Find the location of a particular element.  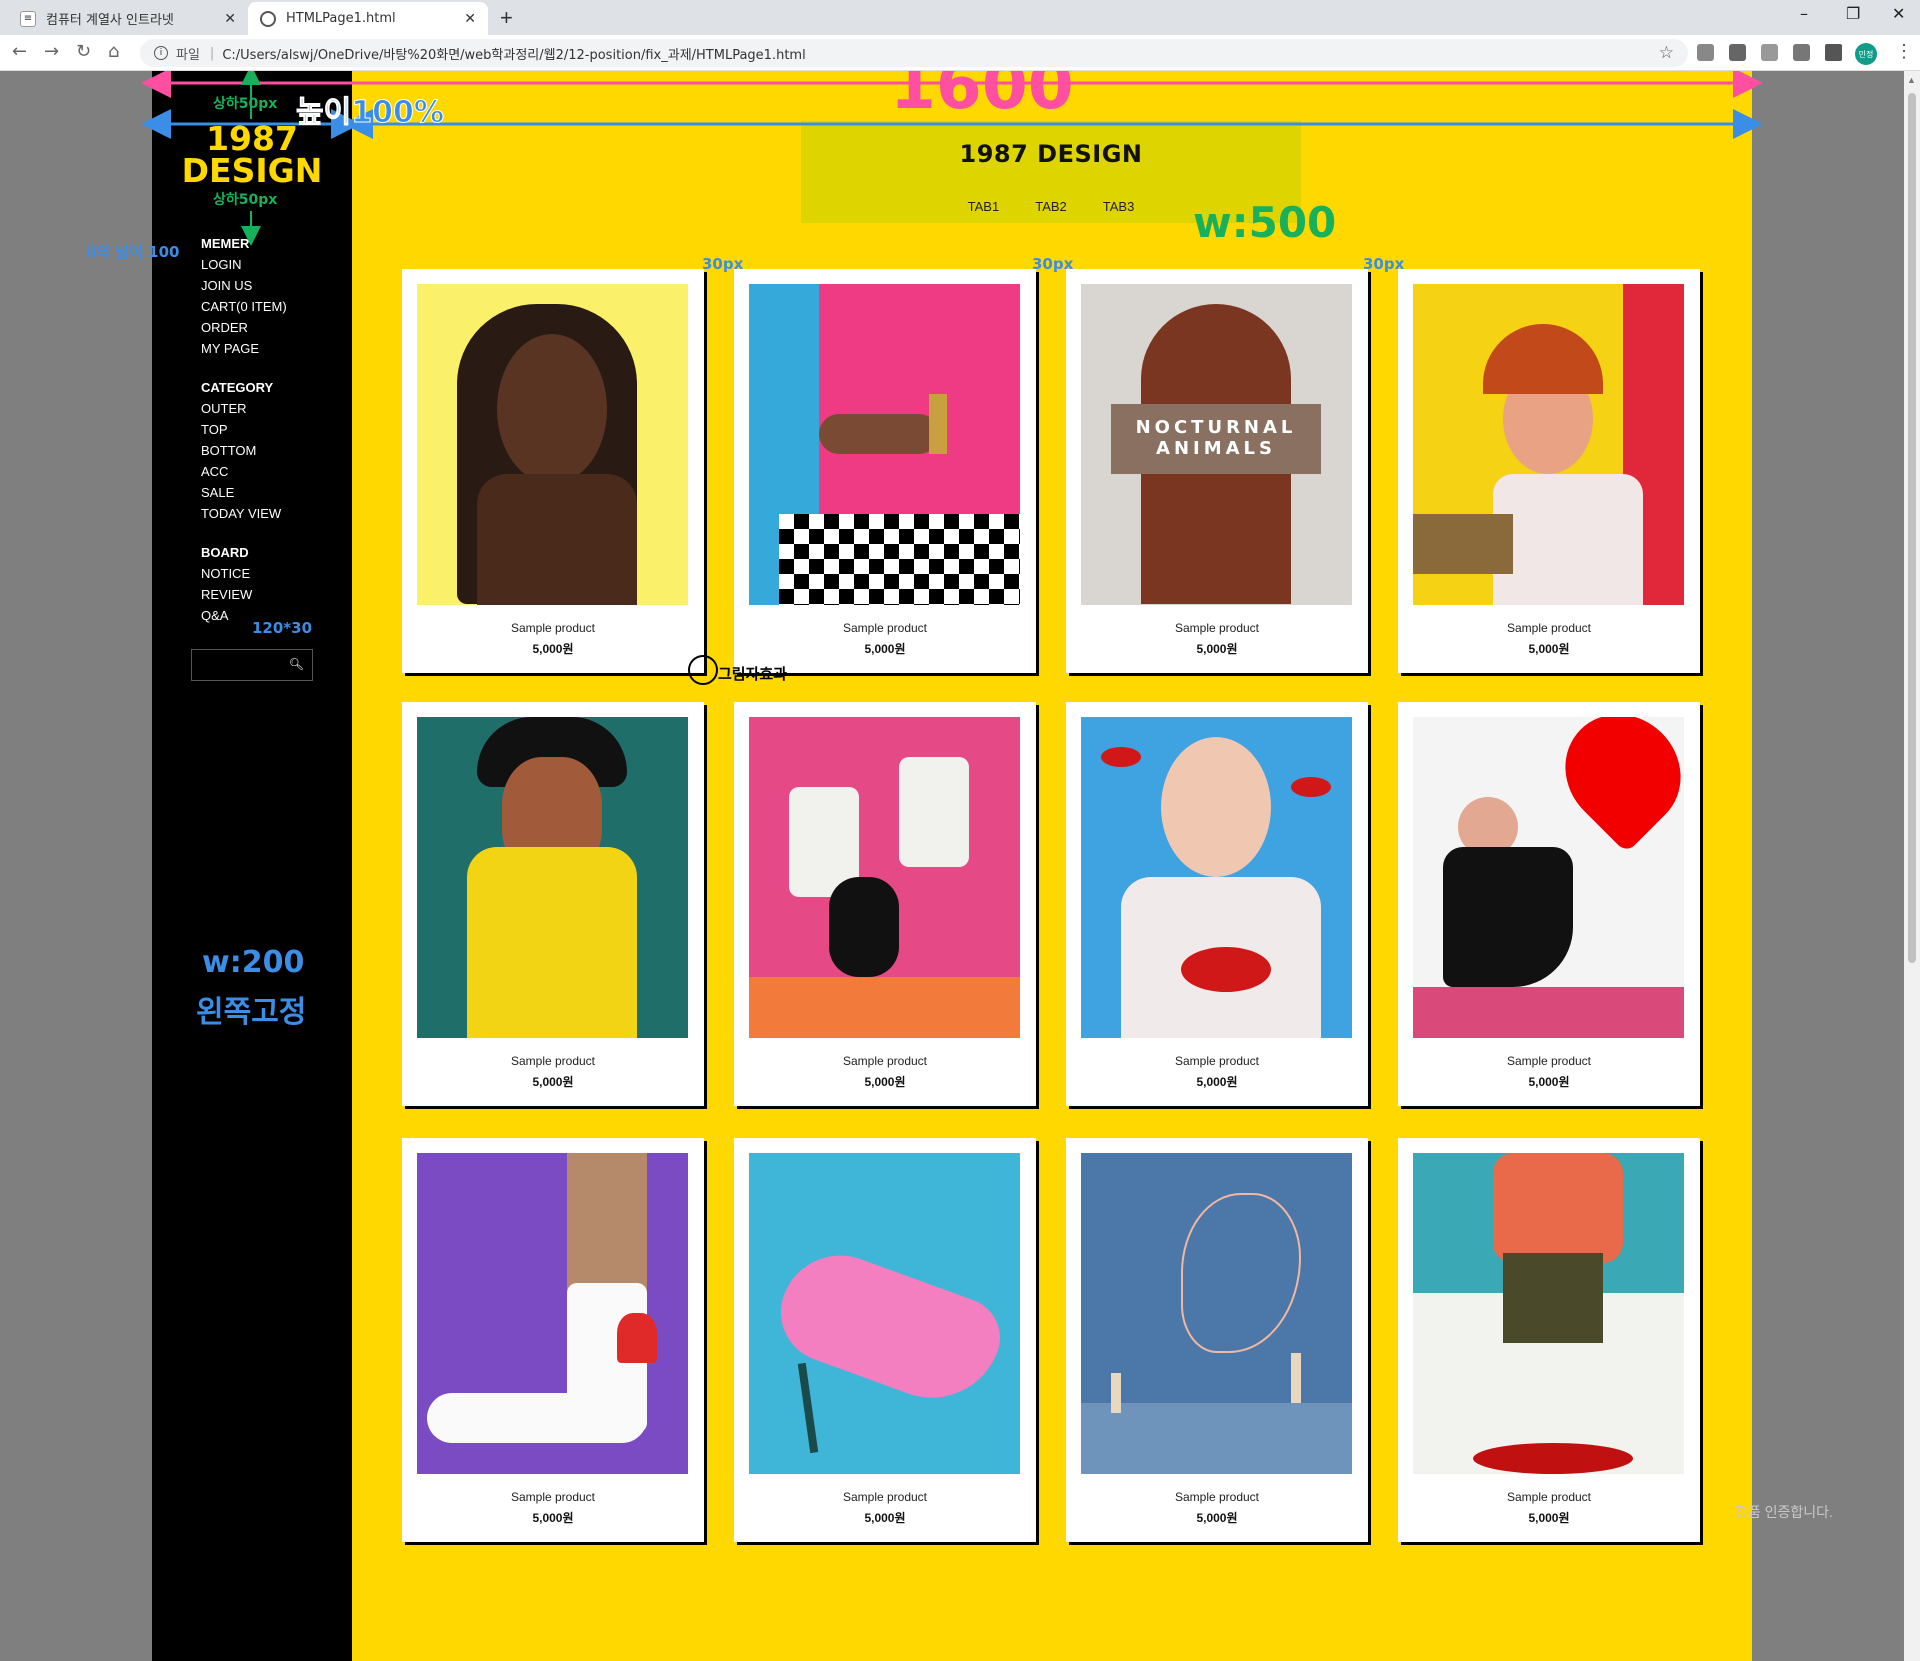

more-menu-icon: ⋮ is located at coordinates (1904, 51).